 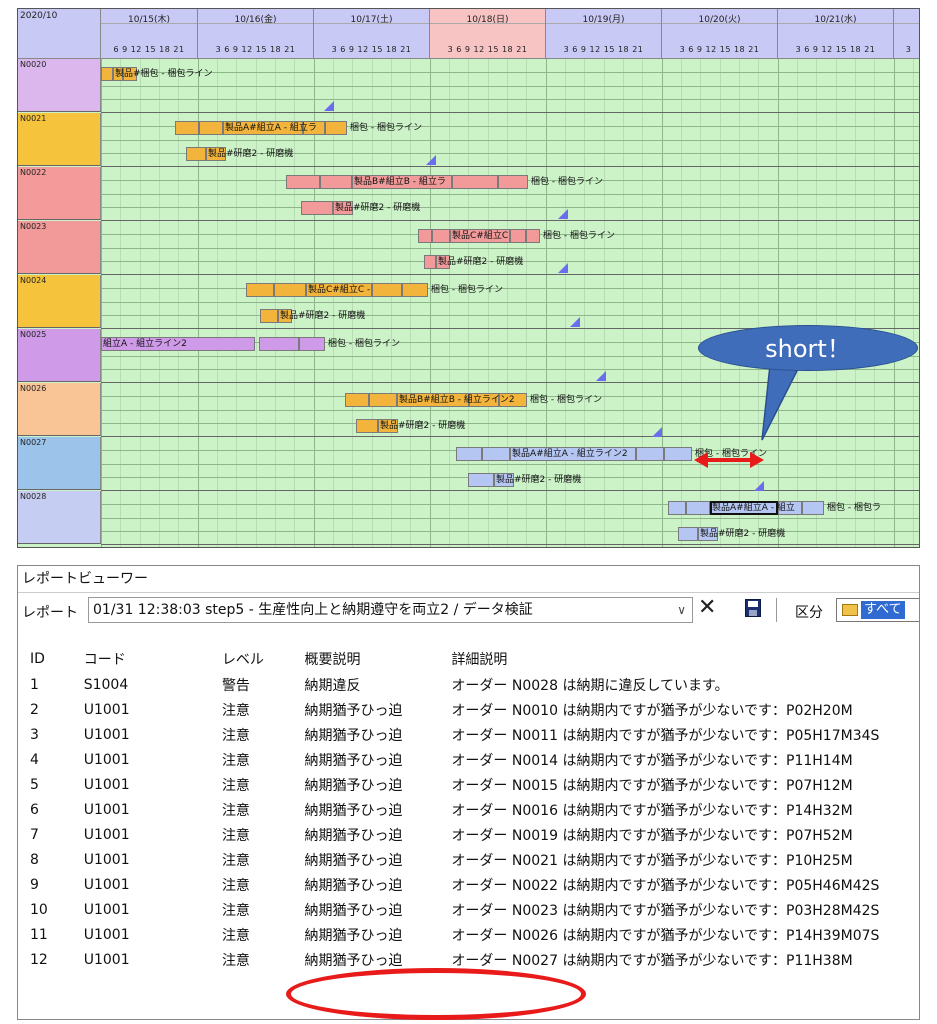 What do you see at coordinates (480, 236) in the screenshot?
I see `gantt-task-label: 製品C#組立C` at bounding box center [480, 236].